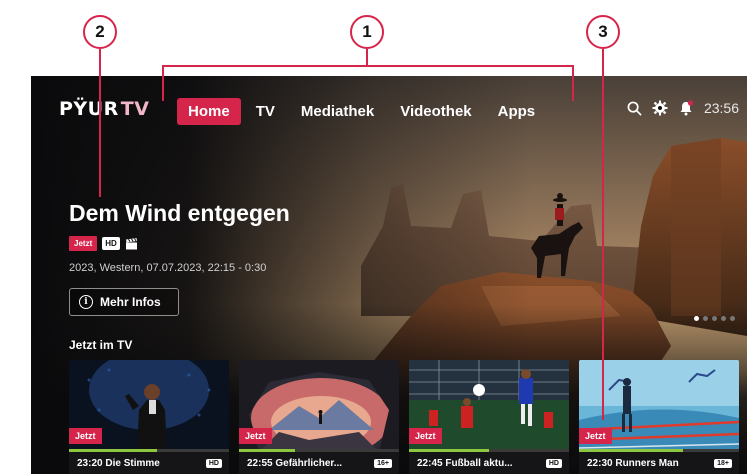  What do you see at coordinates (179, 213) in the screenshot?
I see `hero-title: Dem Wind entgegen` at bounding box center [179, 213].